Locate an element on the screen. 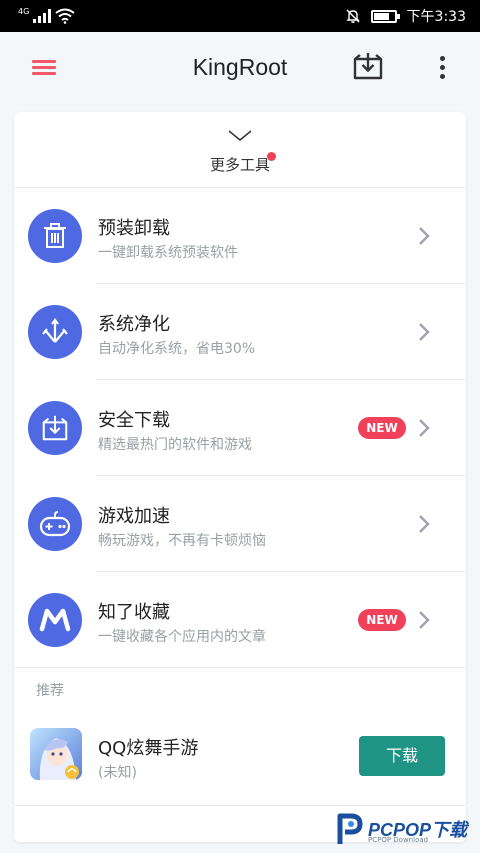 The image size is (480, 853). install-button: 下载 is located at coordinates (402, 756).